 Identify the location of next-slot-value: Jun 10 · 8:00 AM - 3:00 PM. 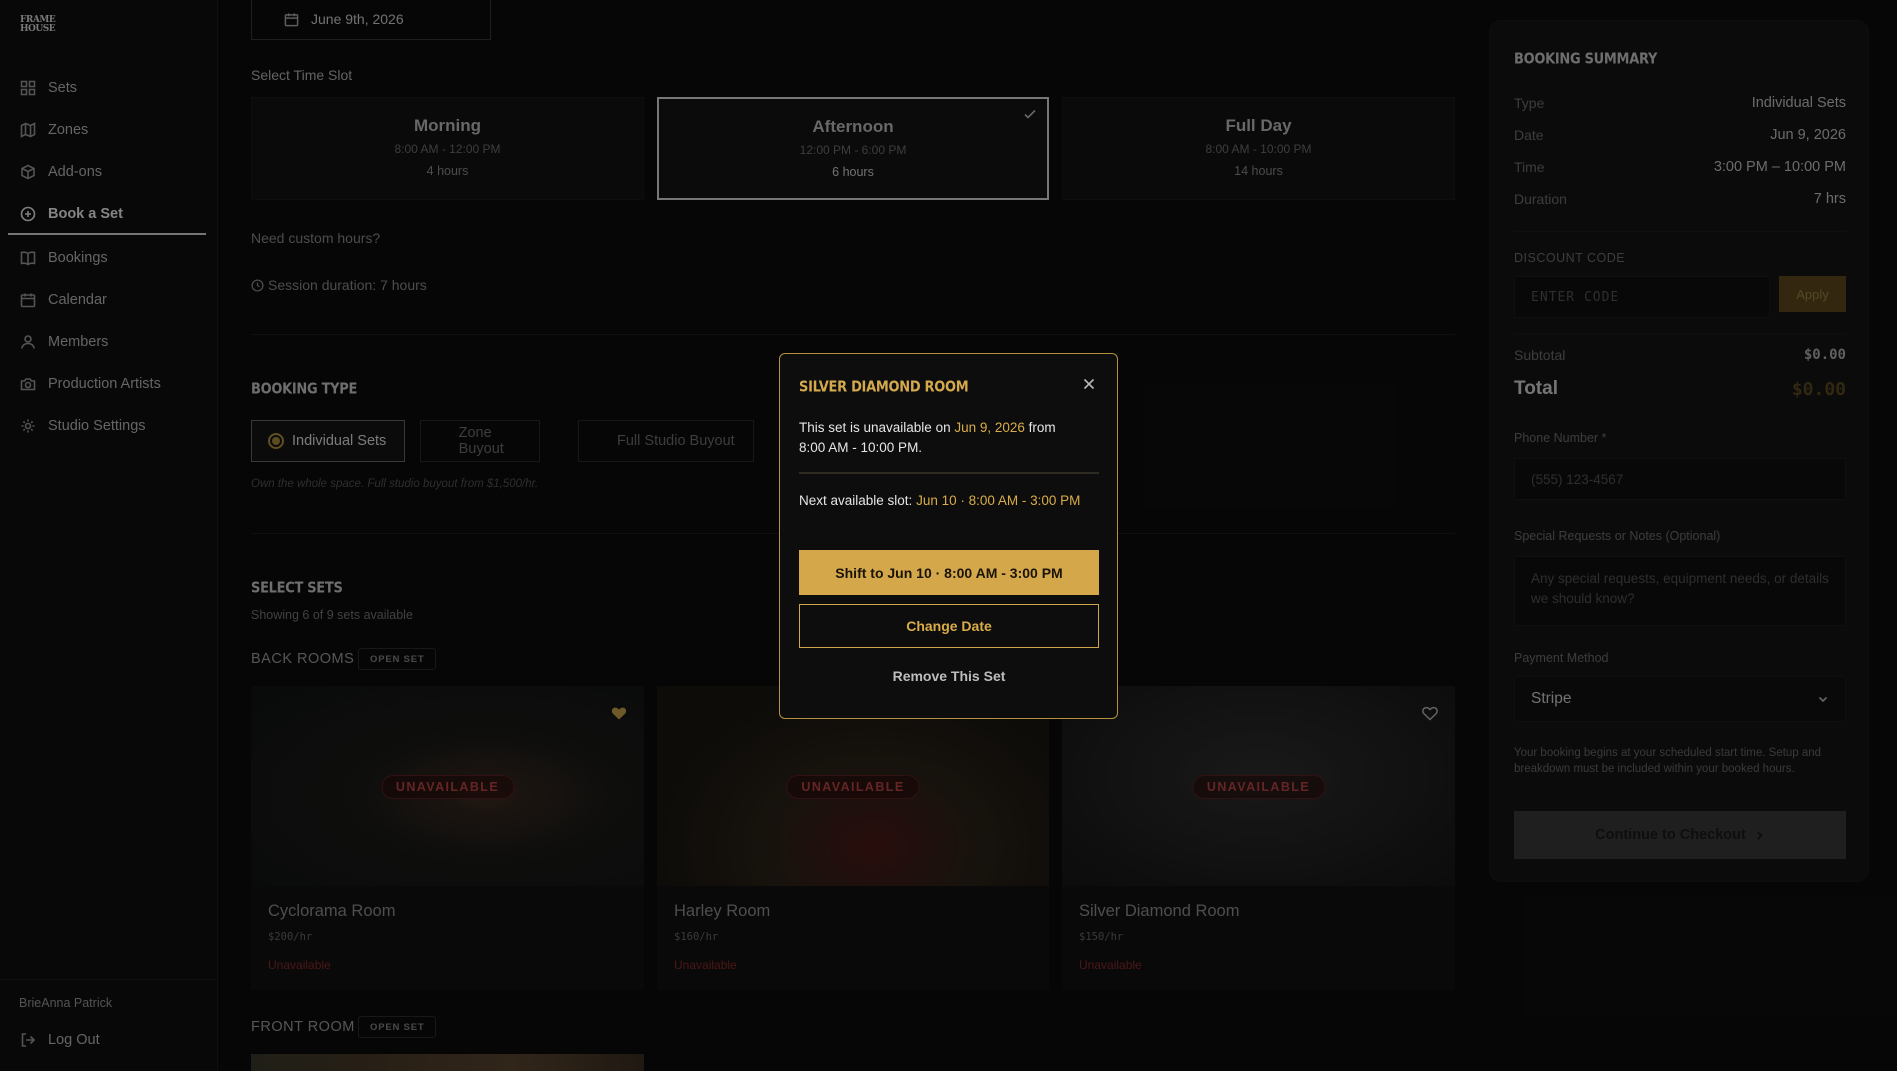
(998, 500).